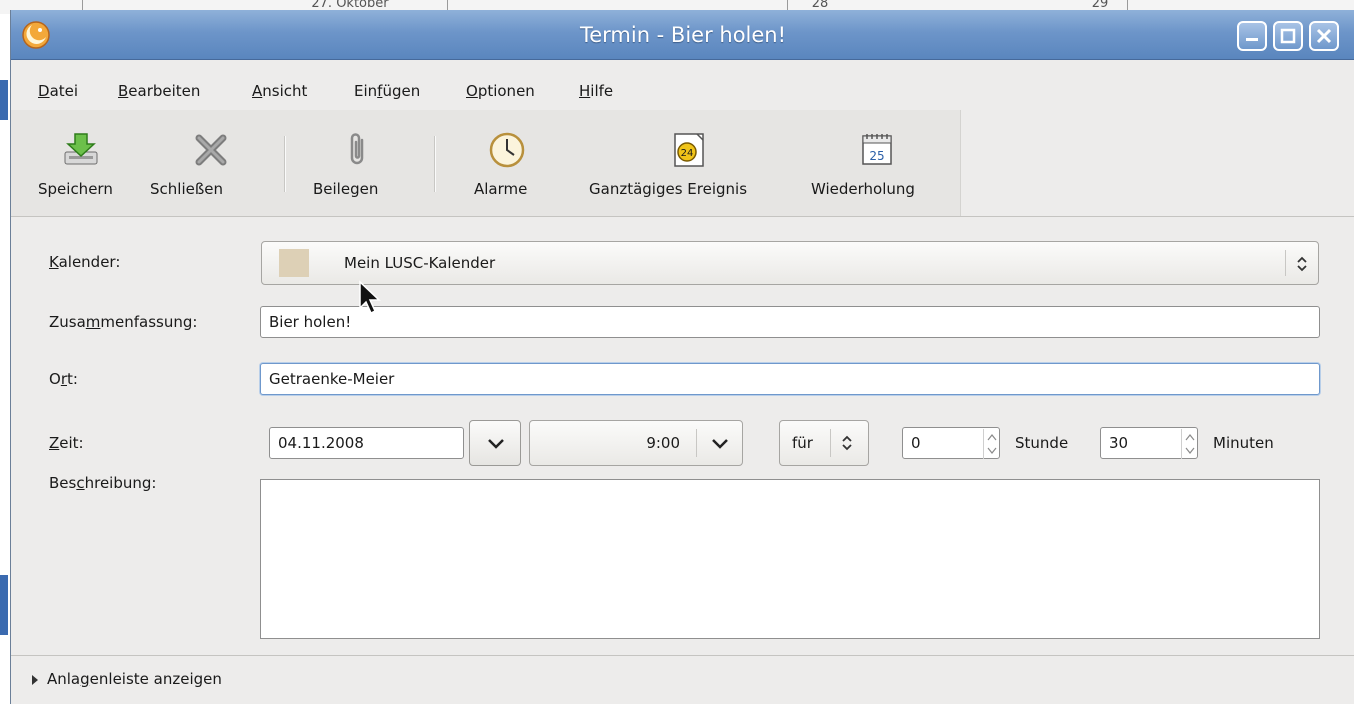  I want to click on save-button: Speichern, so click(81, 163).